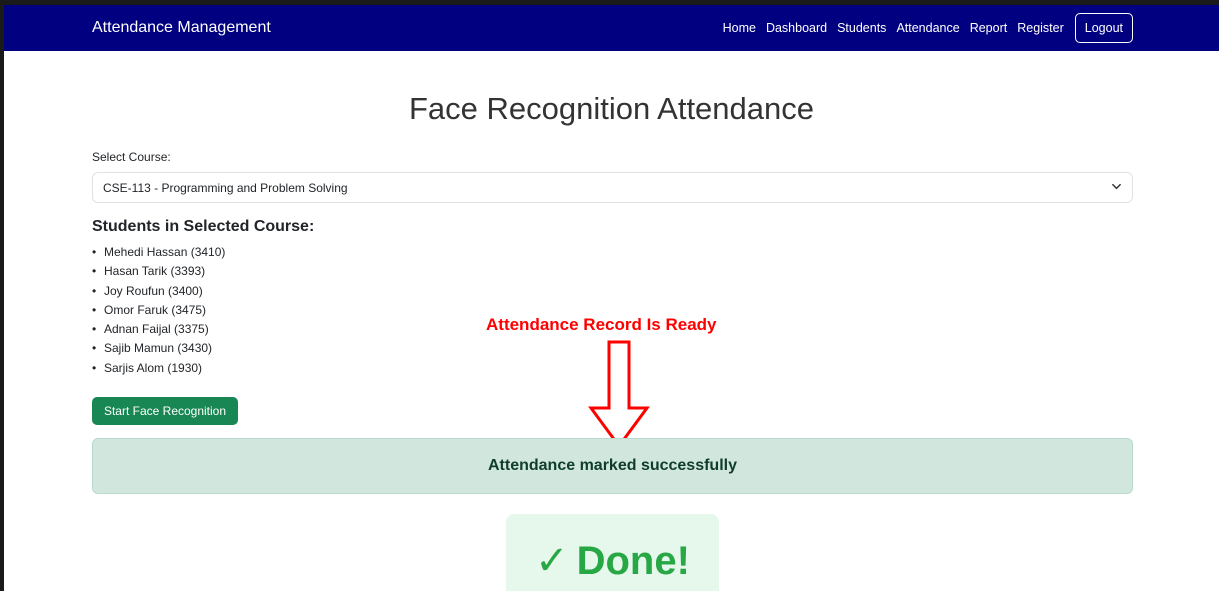  What do you see at coordinates (552, 561) in the screenshot?
I see `checkmark-icon: ✓` at bounding box center [552, 561].